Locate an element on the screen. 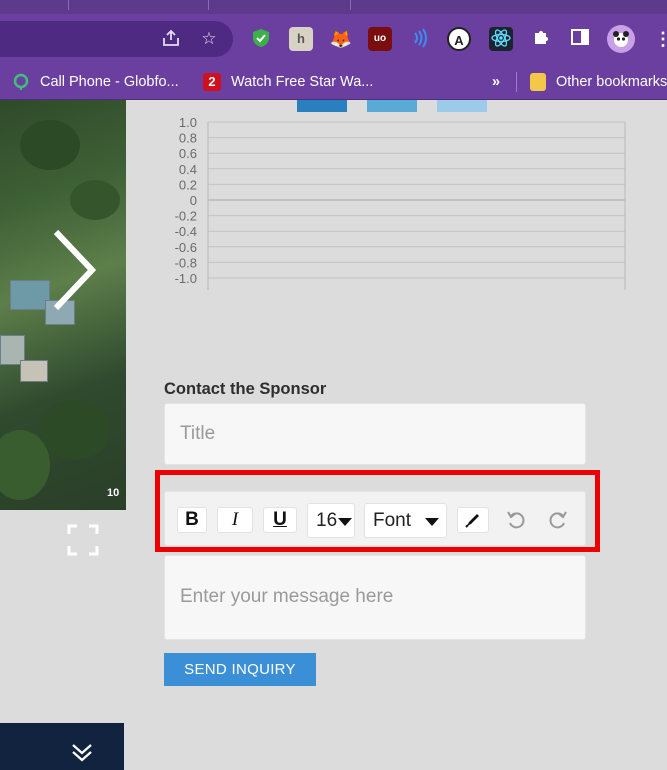 The width and height of the screenshot is (667, 770). puzzle-icon is located at coordinates (541, 39).